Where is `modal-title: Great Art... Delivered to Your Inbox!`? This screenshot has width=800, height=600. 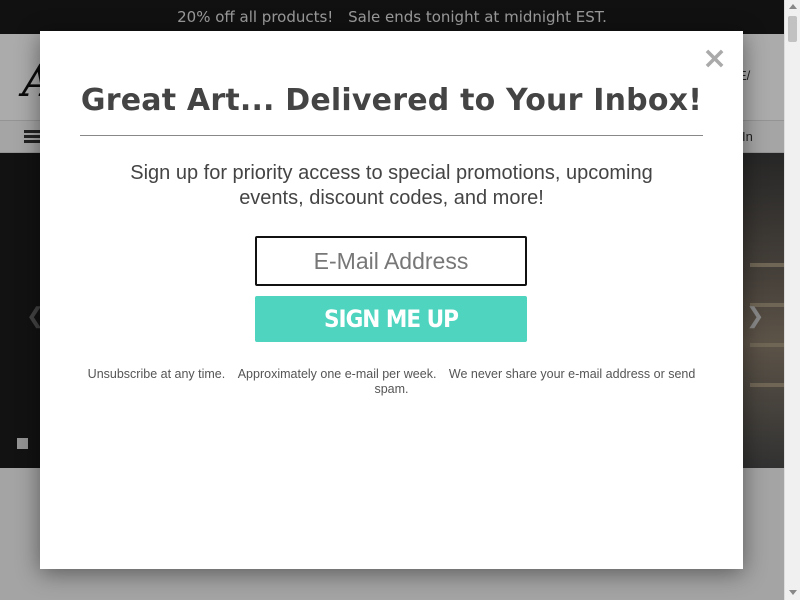 modal-title: Great Art... Delivered to Your Inbox! is located at coordinates (391, 100).